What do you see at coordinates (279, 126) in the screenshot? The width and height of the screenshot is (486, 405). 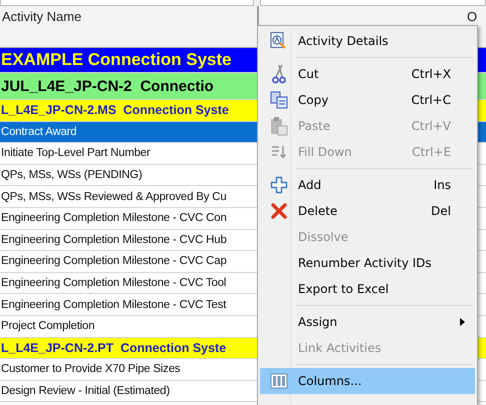 I see `clipboard-icon` at bounding box center [279, 126].